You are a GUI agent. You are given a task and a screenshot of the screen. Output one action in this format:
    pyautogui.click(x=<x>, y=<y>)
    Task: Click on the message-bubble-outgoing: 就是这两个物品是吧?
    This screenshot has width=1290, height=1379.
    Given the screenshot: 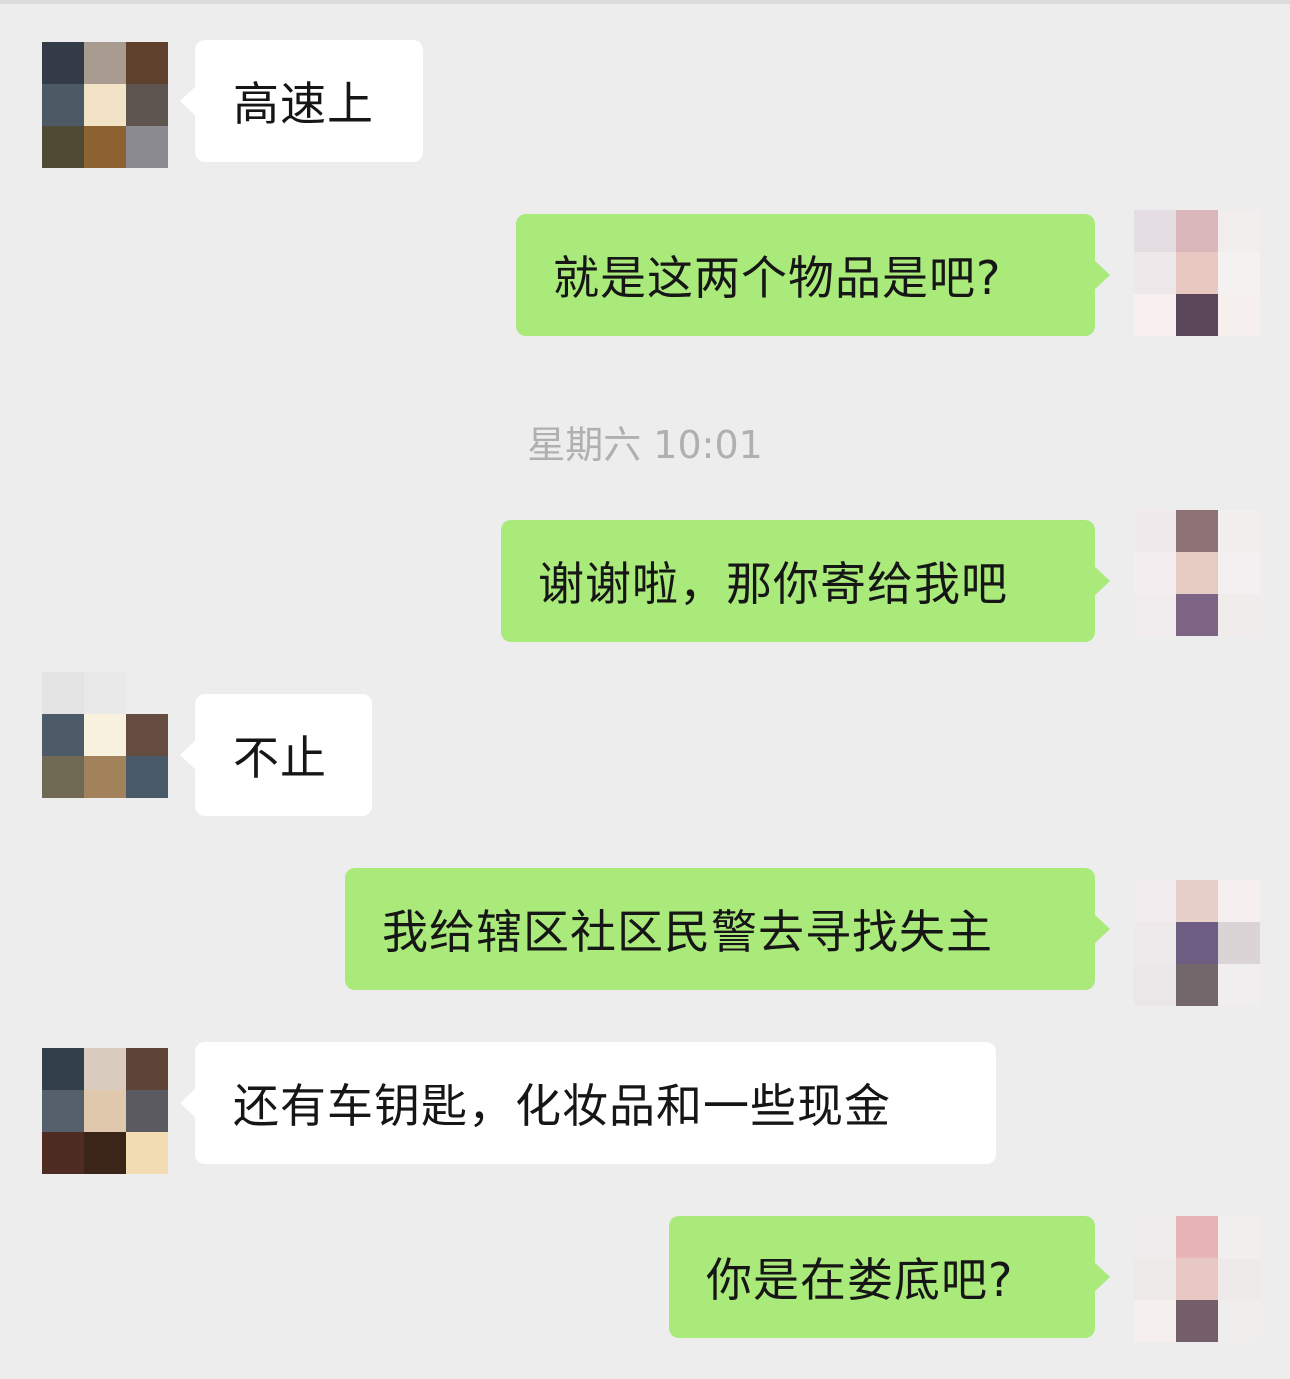 What is the action you would take?
    pyautogui.click(x=813, y=275)
    